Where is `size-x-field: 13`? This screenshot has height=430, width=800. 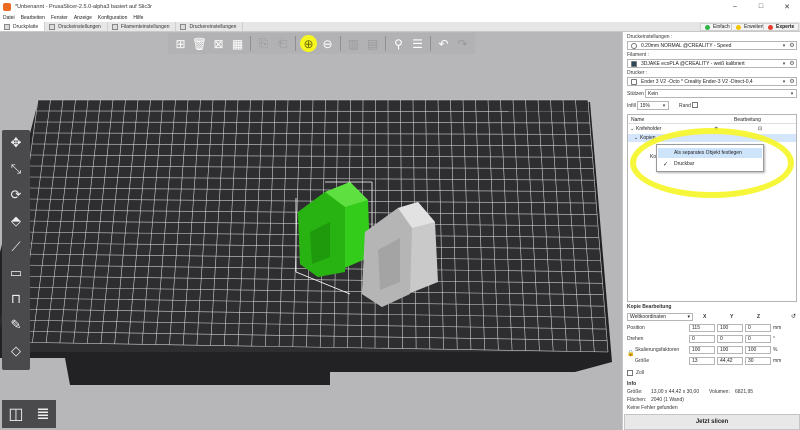 size-x-field: 13 is located at coordinates (702, 361).